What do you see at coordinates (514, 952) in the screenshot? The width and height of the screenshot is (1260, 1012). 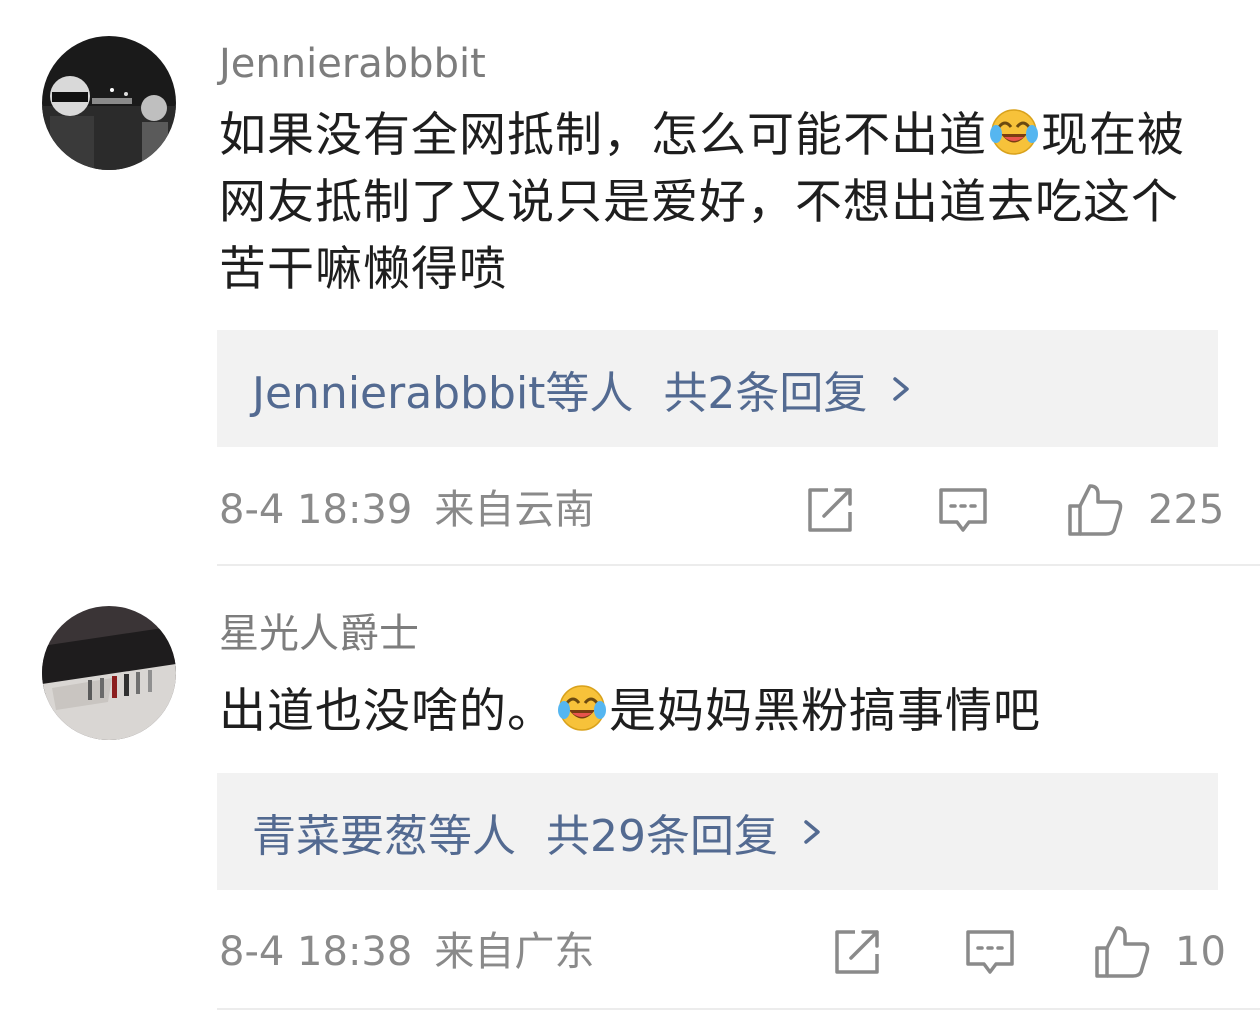 I see `location: 来自广东` at bounding box center [514, 952].